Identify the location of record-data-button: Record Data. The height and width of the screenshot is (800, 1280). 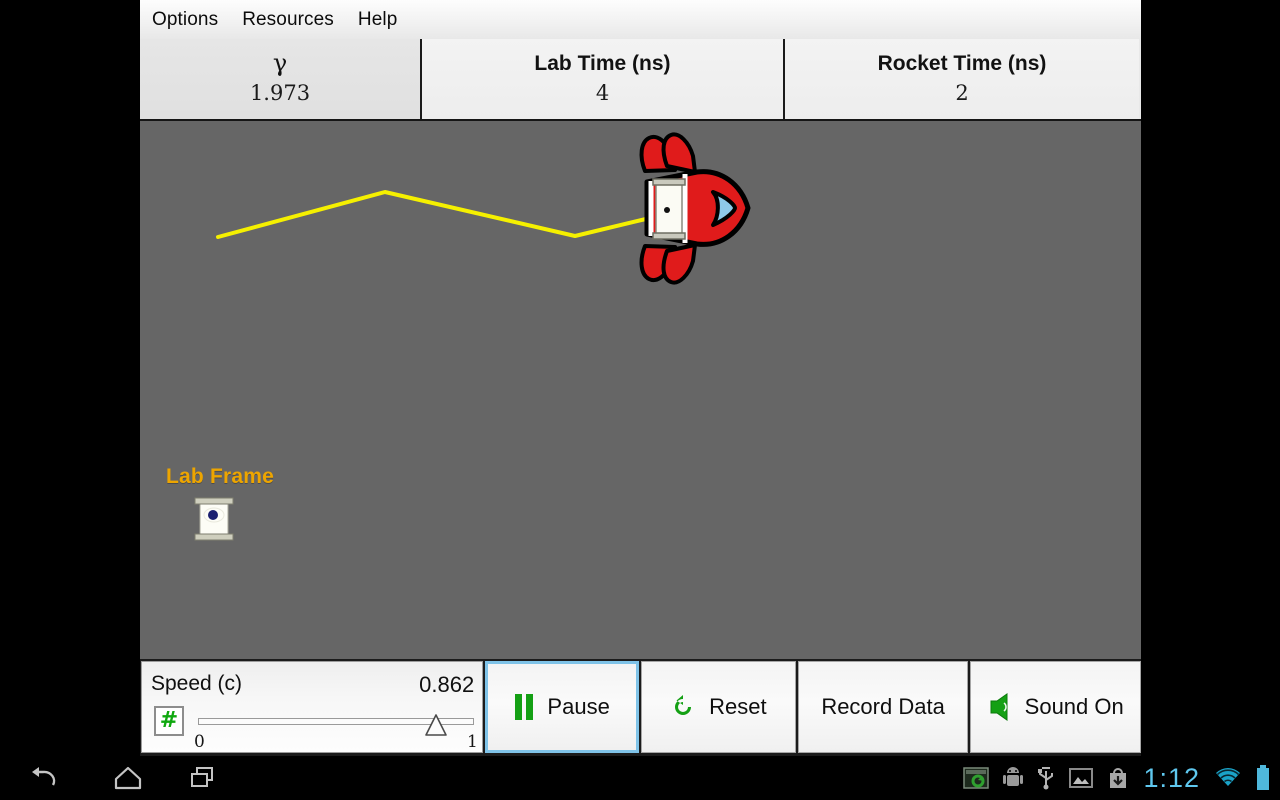
(883, 707).